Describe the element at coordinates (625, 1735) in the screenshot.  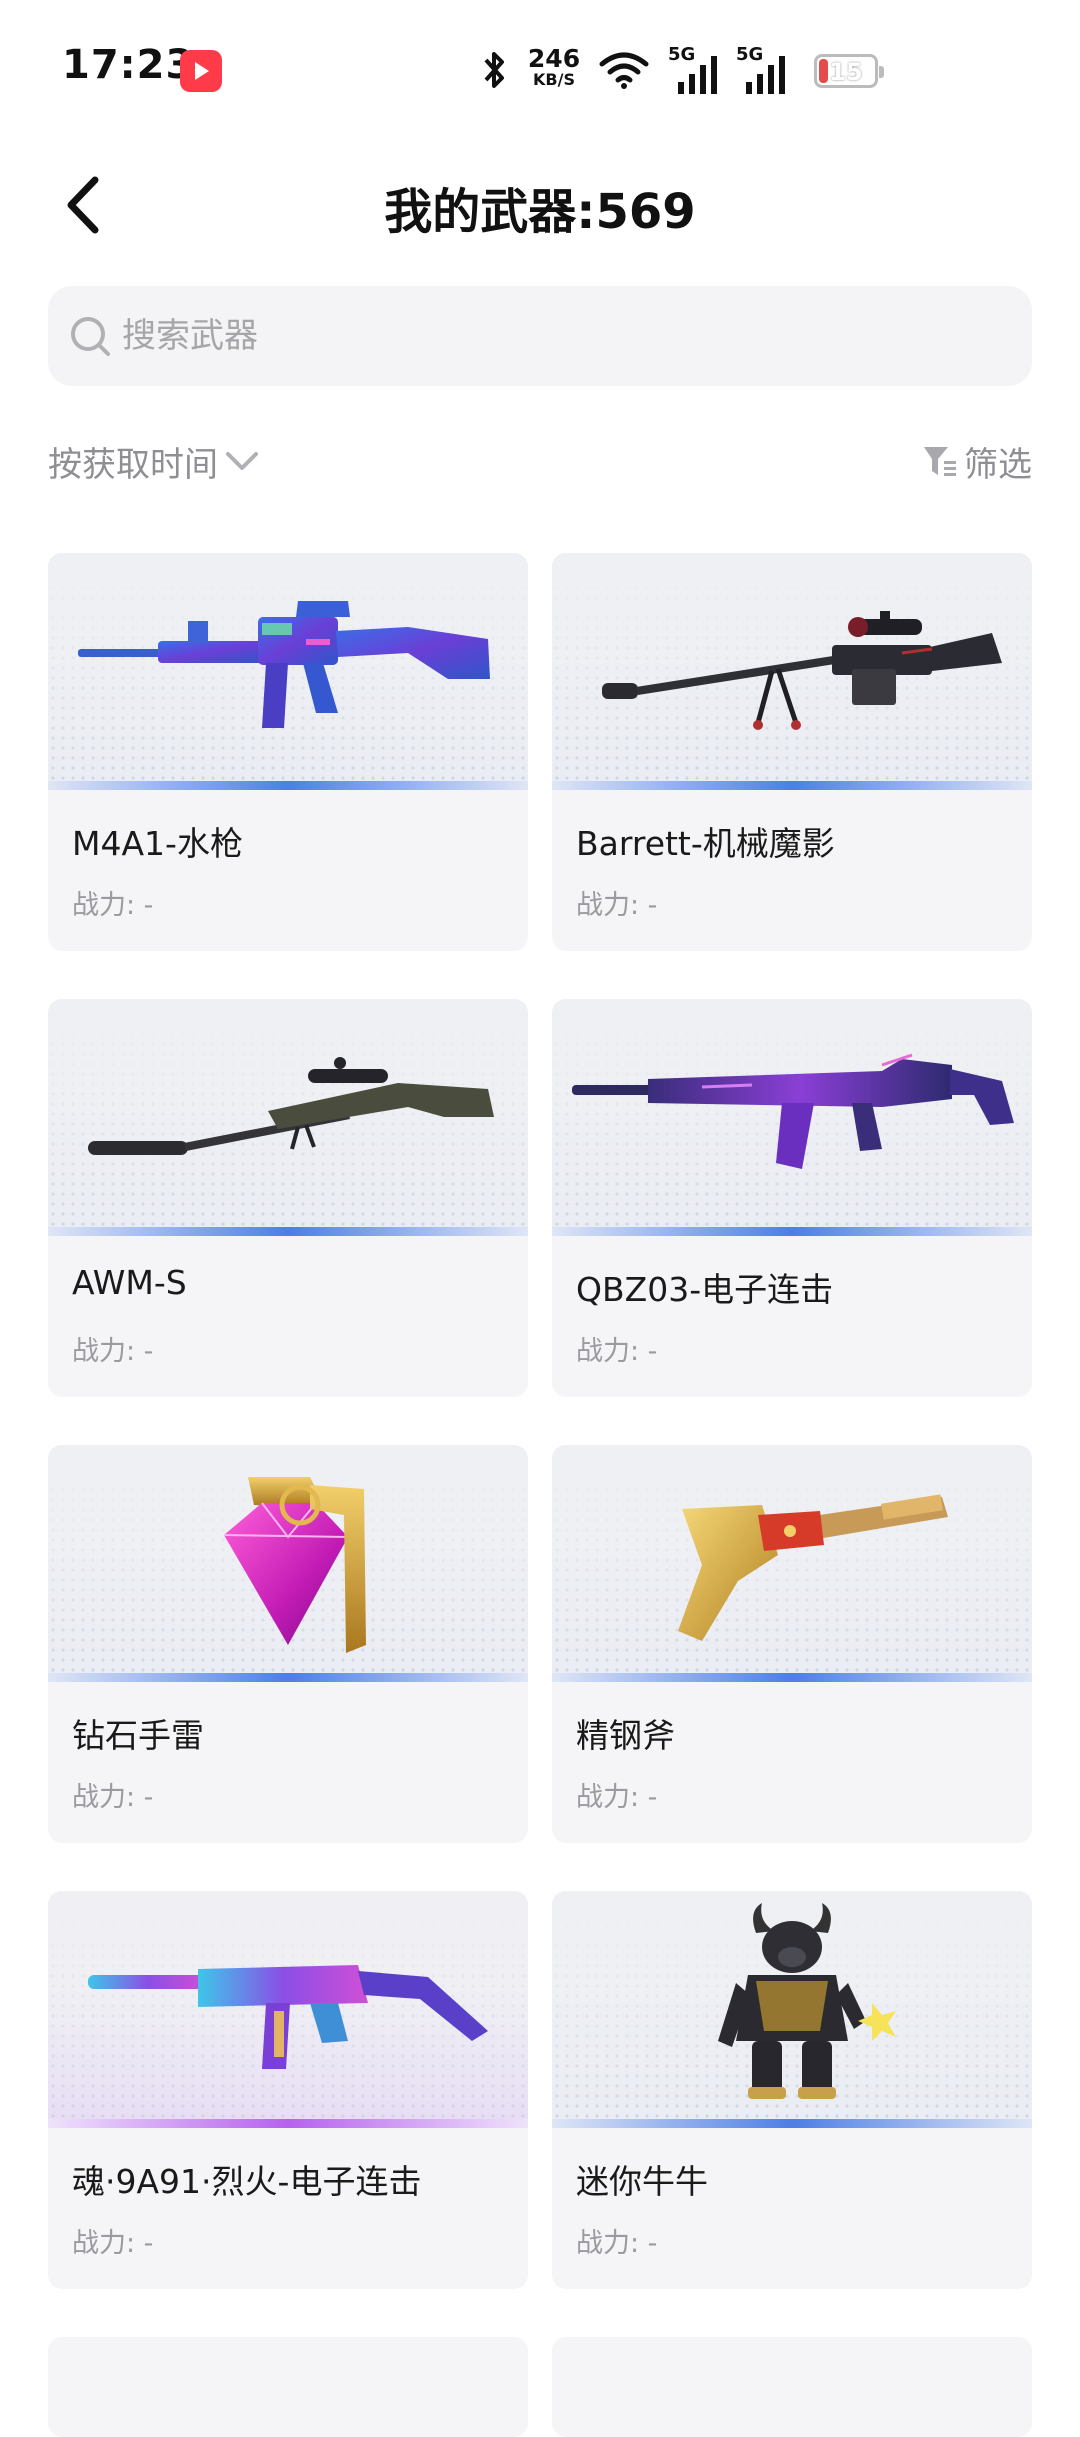
I see `weapon-name: 精钢斧` at that location.